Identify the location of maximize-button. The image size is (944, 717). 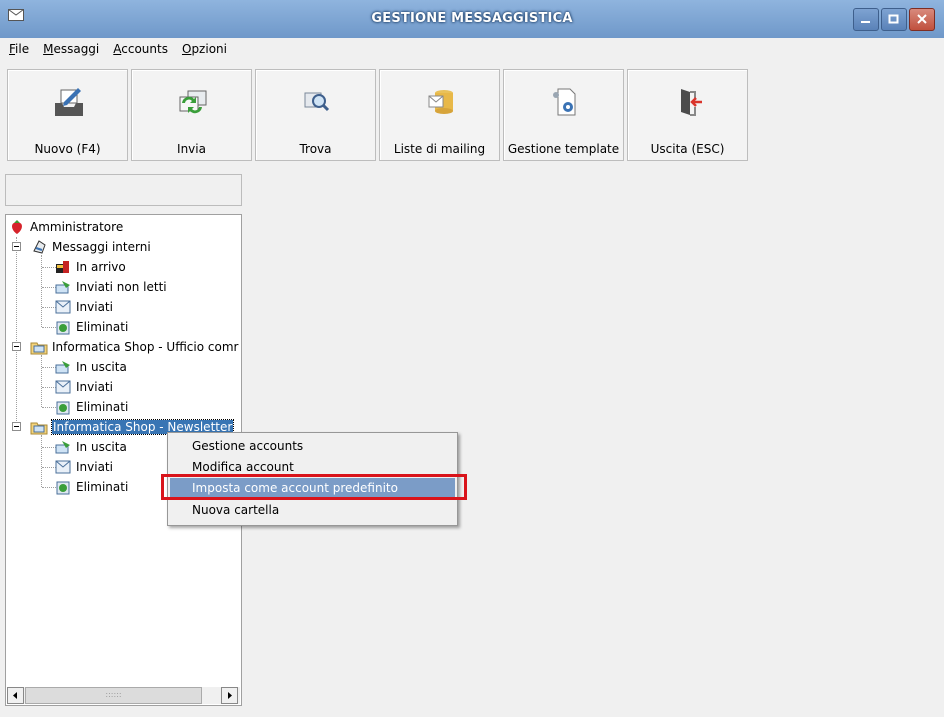
(894, 19).